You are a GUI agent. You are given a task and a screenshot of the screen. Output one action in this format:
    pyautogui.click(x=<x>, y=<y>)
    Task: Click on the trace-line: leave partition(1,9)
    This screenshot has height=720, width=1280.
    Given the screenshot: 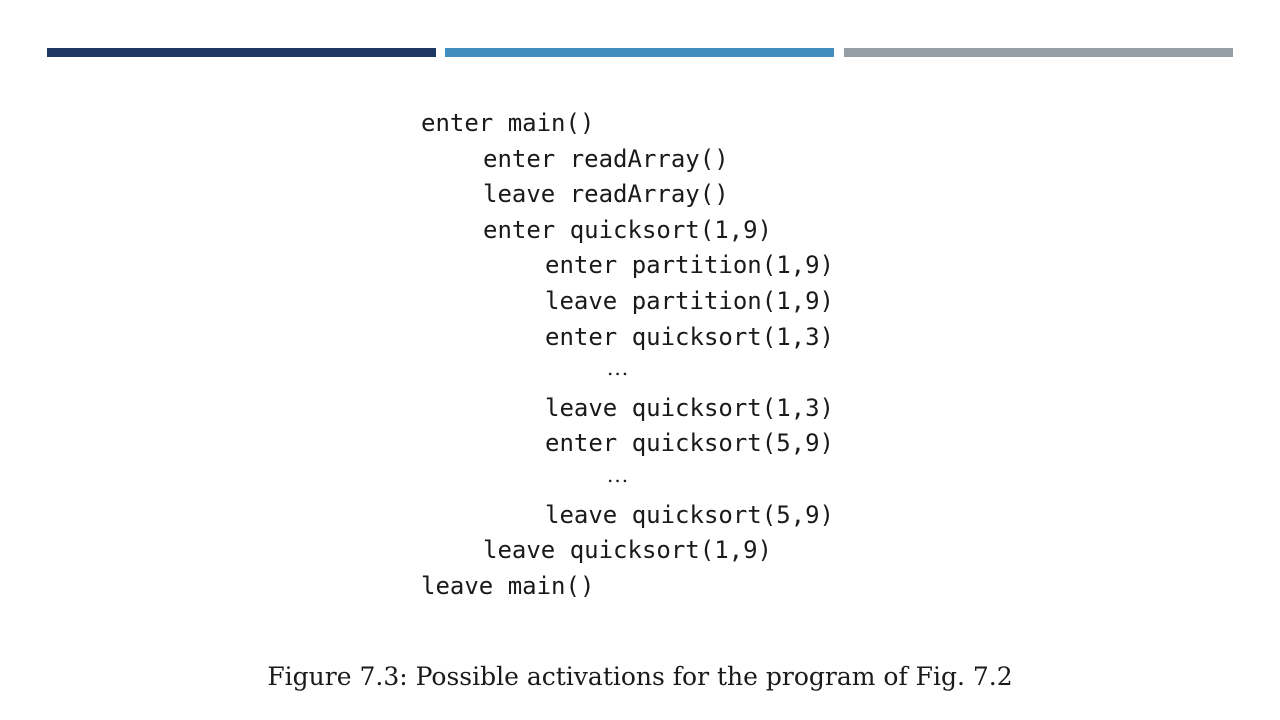 What is the action you would take?
    pyautogui.click(x=689, y=300)
    